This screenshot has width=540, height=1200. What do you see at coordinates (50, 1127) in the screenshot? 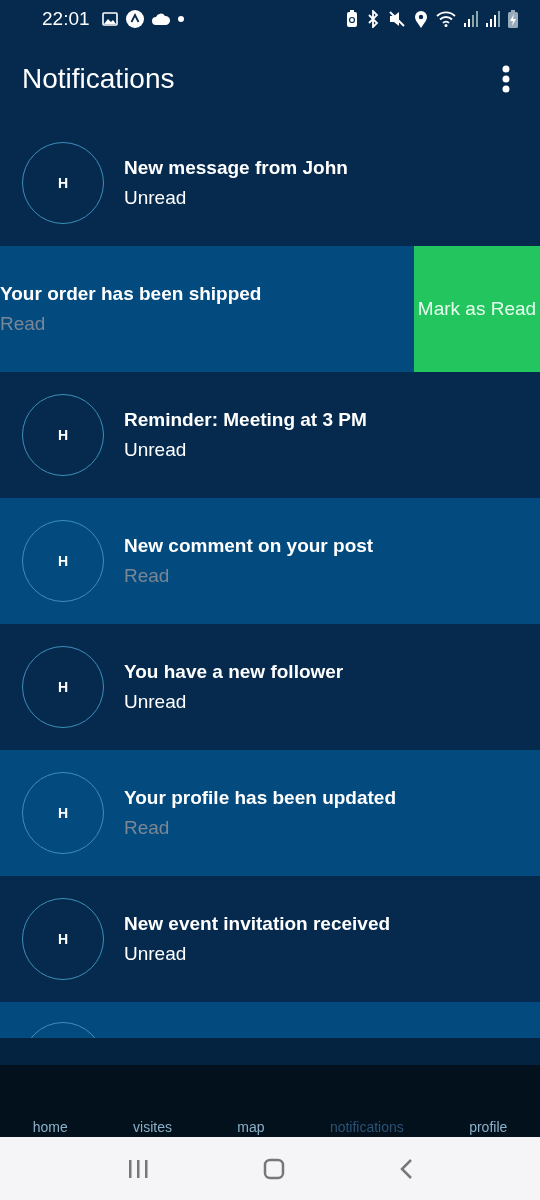
I see `nav-tab: home` at bounding box center [50, 1127].